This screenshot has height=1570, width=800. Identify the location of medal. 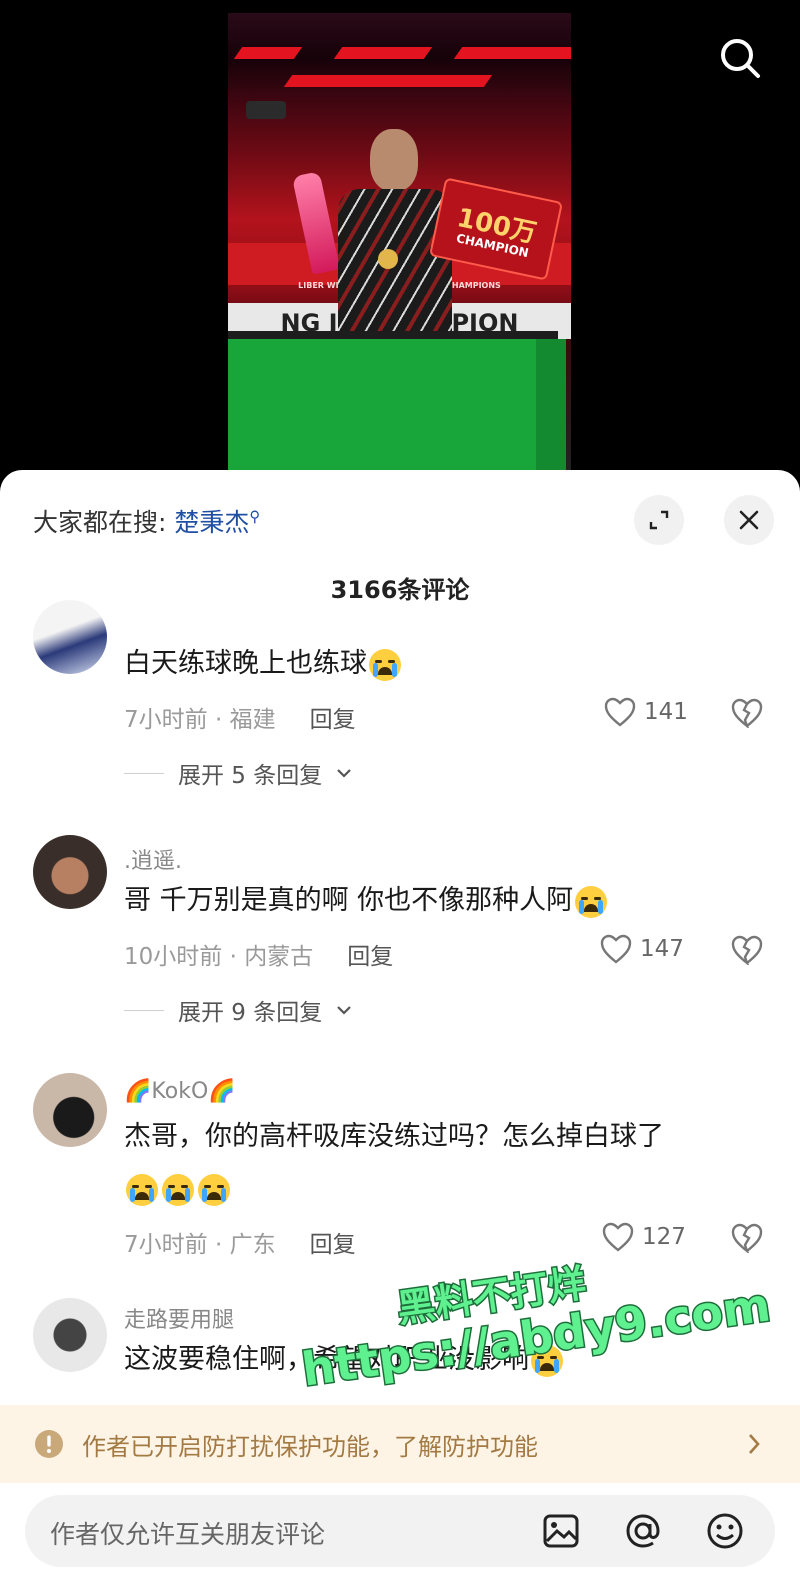
(388, 259).